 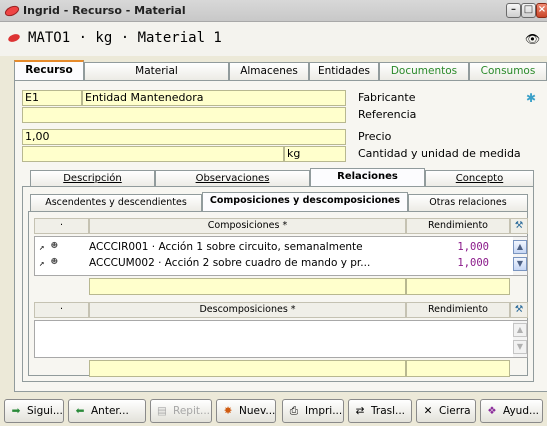 What do you see at coordinates (520, 339) in the screenshot?
I see `desc-scrollbar: ▲ ▼` at bounding box center [520, 339].